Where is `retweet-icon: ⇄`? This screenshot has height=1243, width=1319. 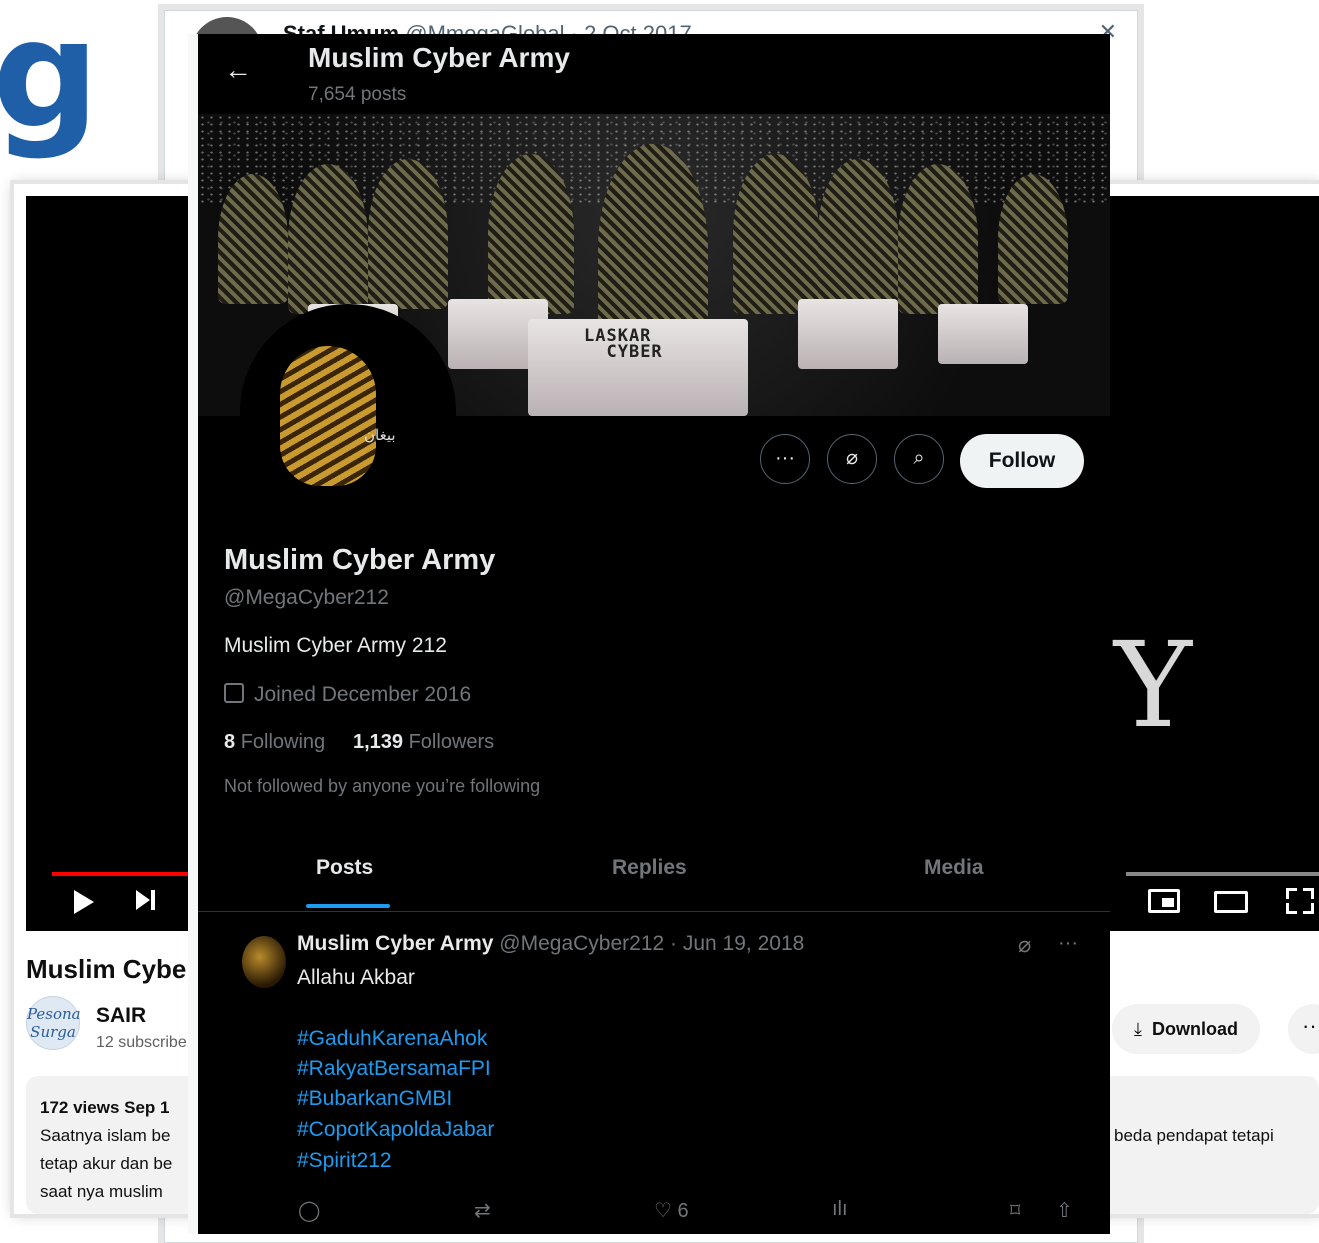 retweet-icon: ⇄ is located at coordinates (482, 1210).